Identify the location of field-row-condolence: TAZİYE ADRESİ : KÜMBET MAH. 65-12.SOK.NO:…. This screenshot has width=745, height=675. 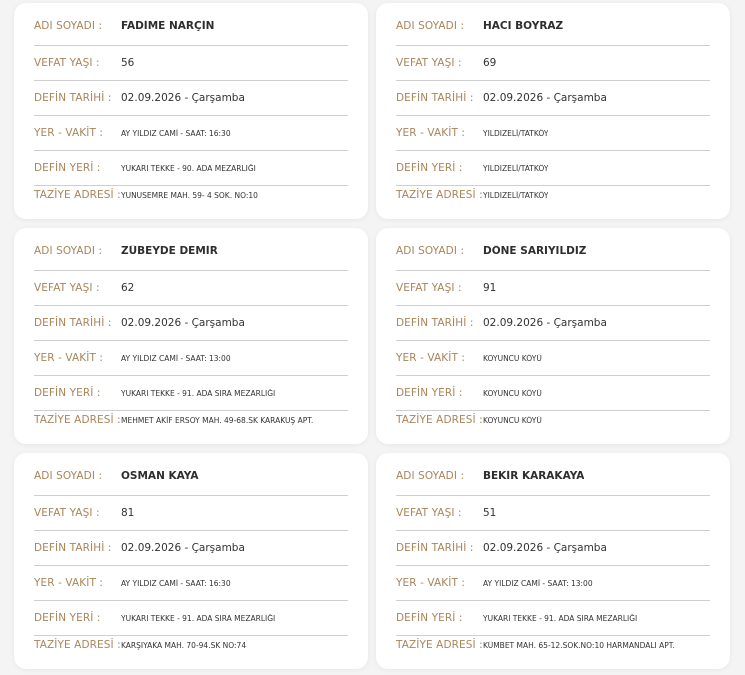
(553, 645).